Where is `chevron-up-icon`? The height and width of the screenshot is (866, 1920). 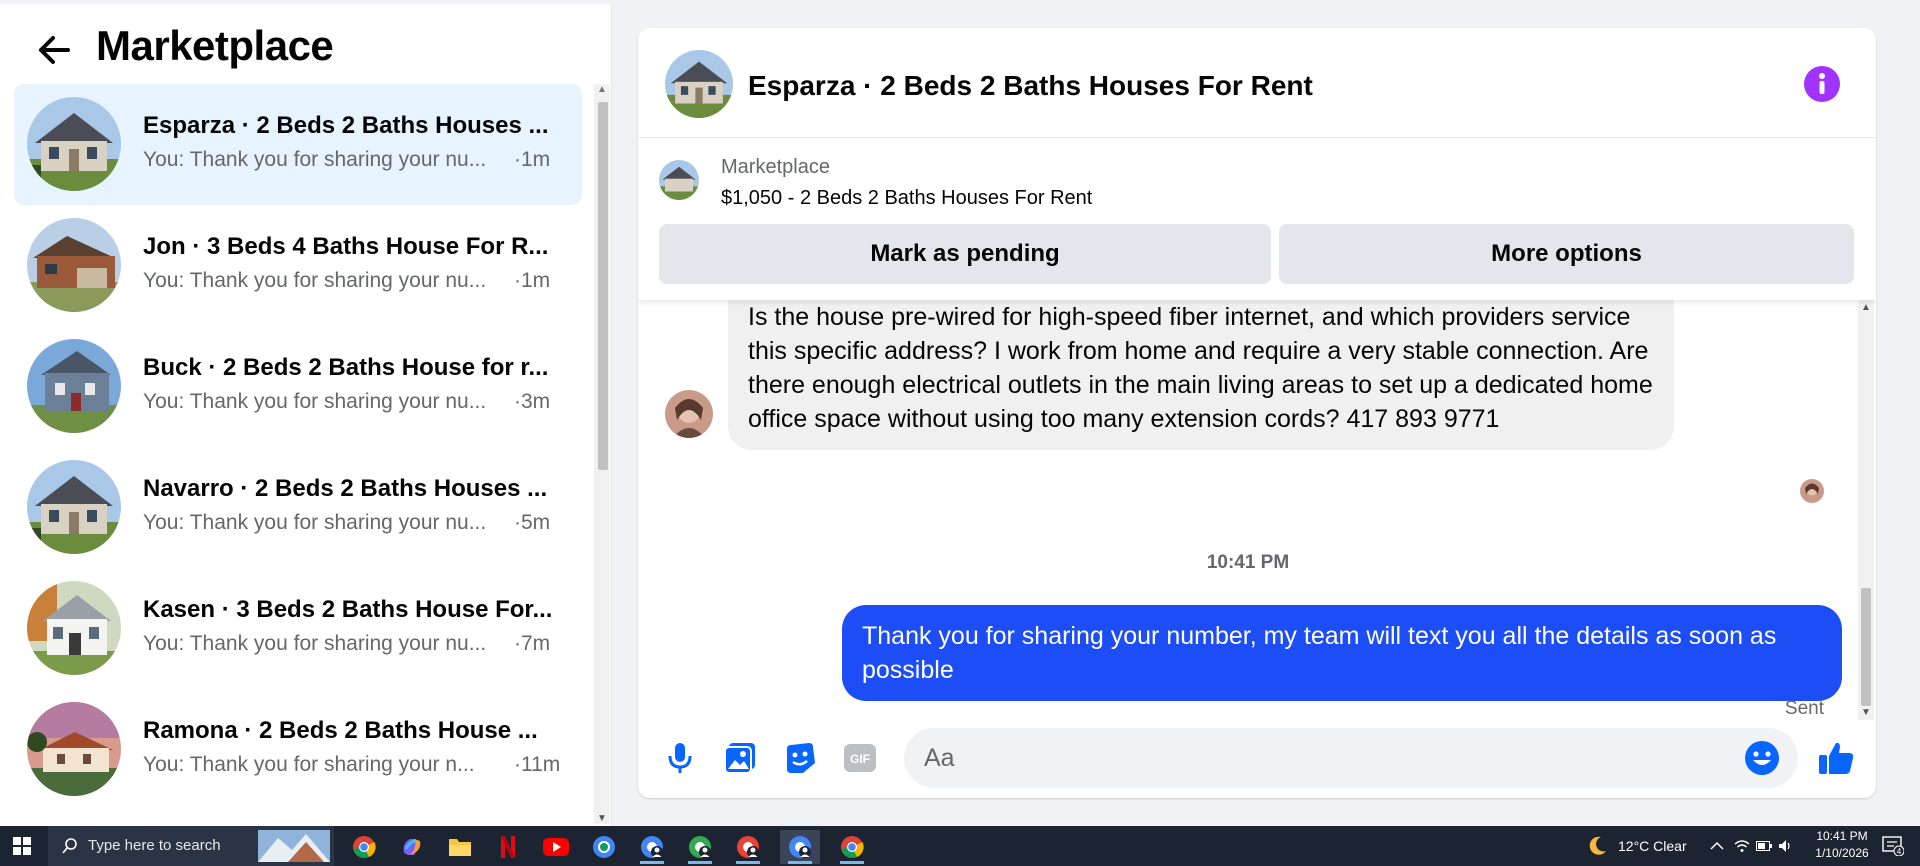
chevron-up-icon is located at coordinates (1717, 845).